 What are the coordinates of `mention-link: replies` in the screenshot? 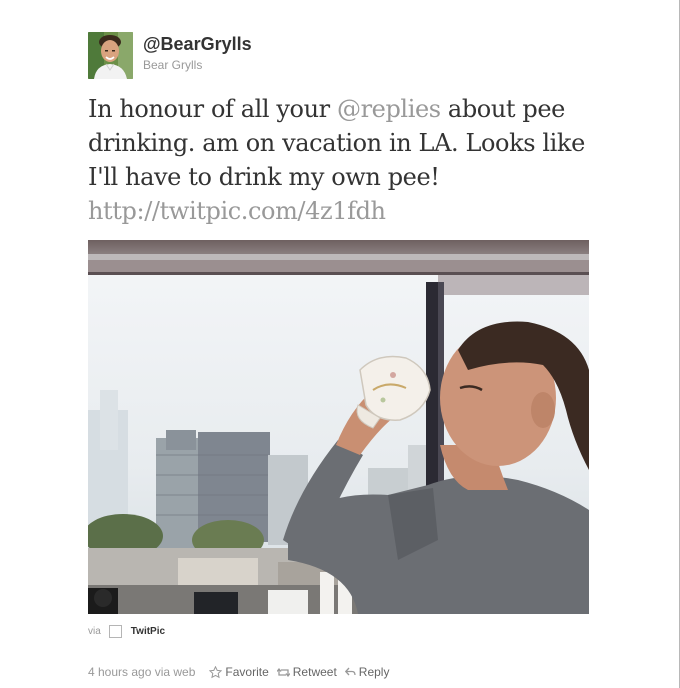 It's located at (401, 109).